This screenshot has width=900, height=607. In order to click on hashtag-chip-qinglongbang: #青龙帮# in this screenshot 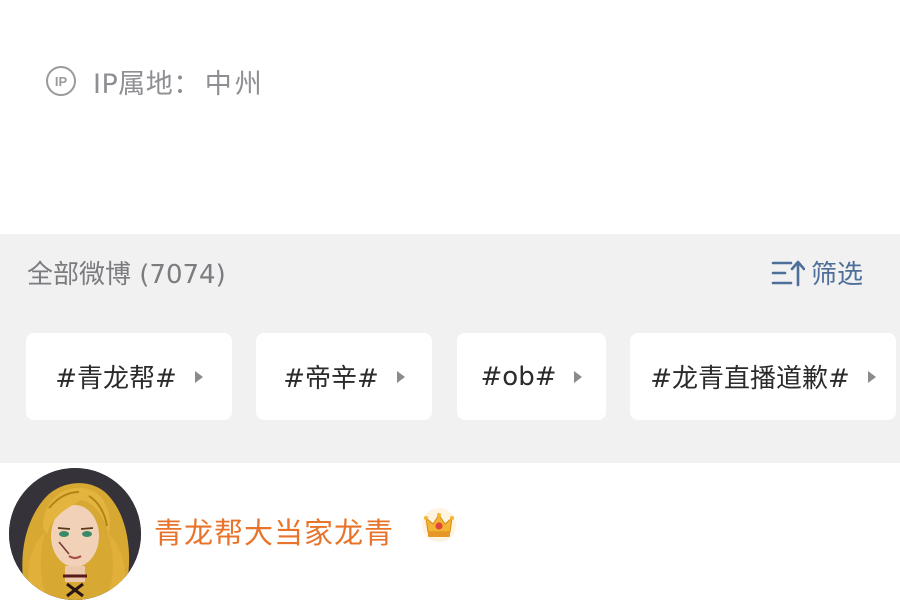, I will do `click(129, 376)`.